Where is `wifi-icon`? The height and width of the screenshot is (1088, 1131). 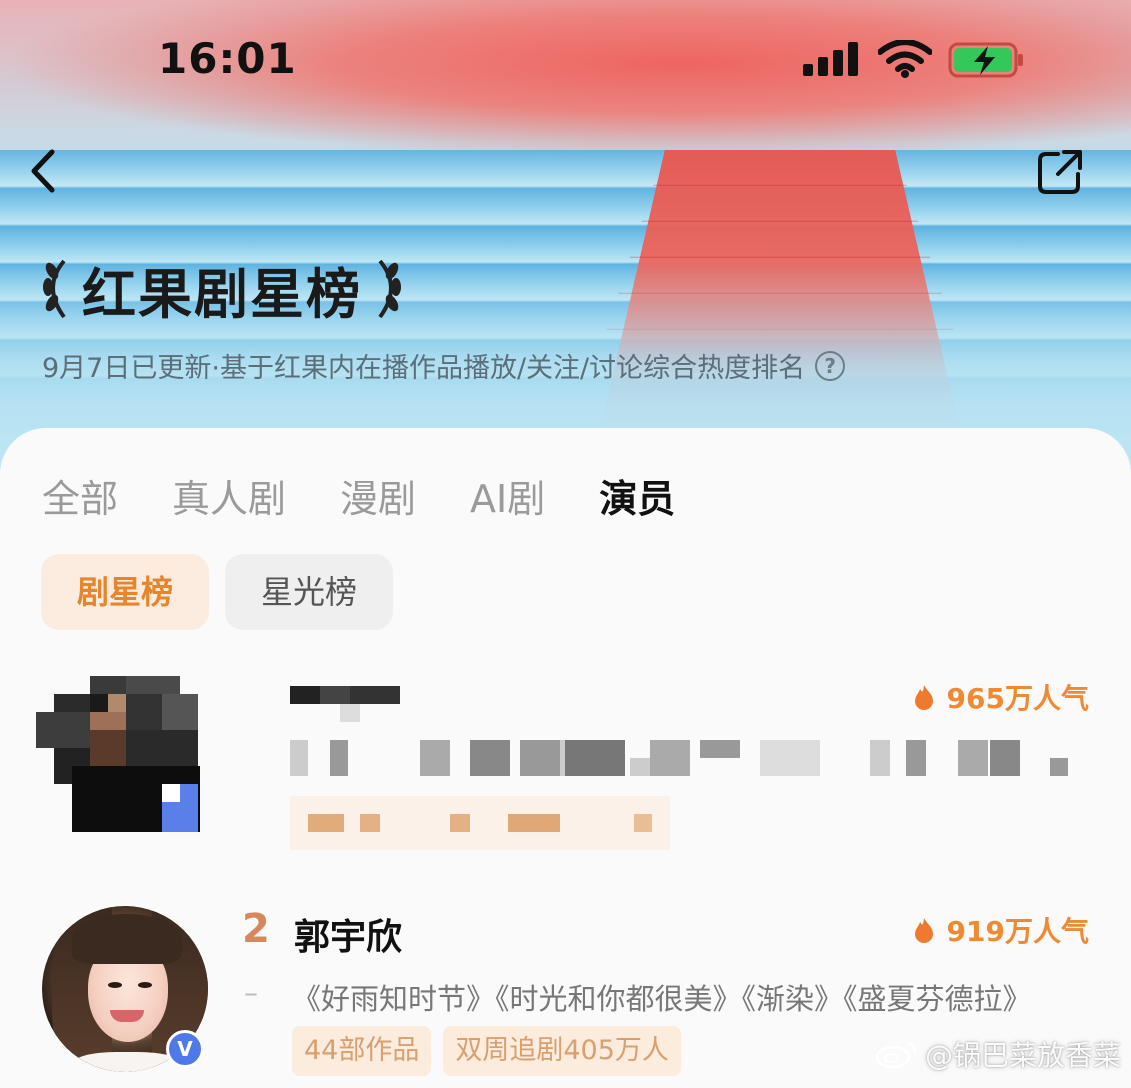 wifi-icon is located at coordinates (905, 59).